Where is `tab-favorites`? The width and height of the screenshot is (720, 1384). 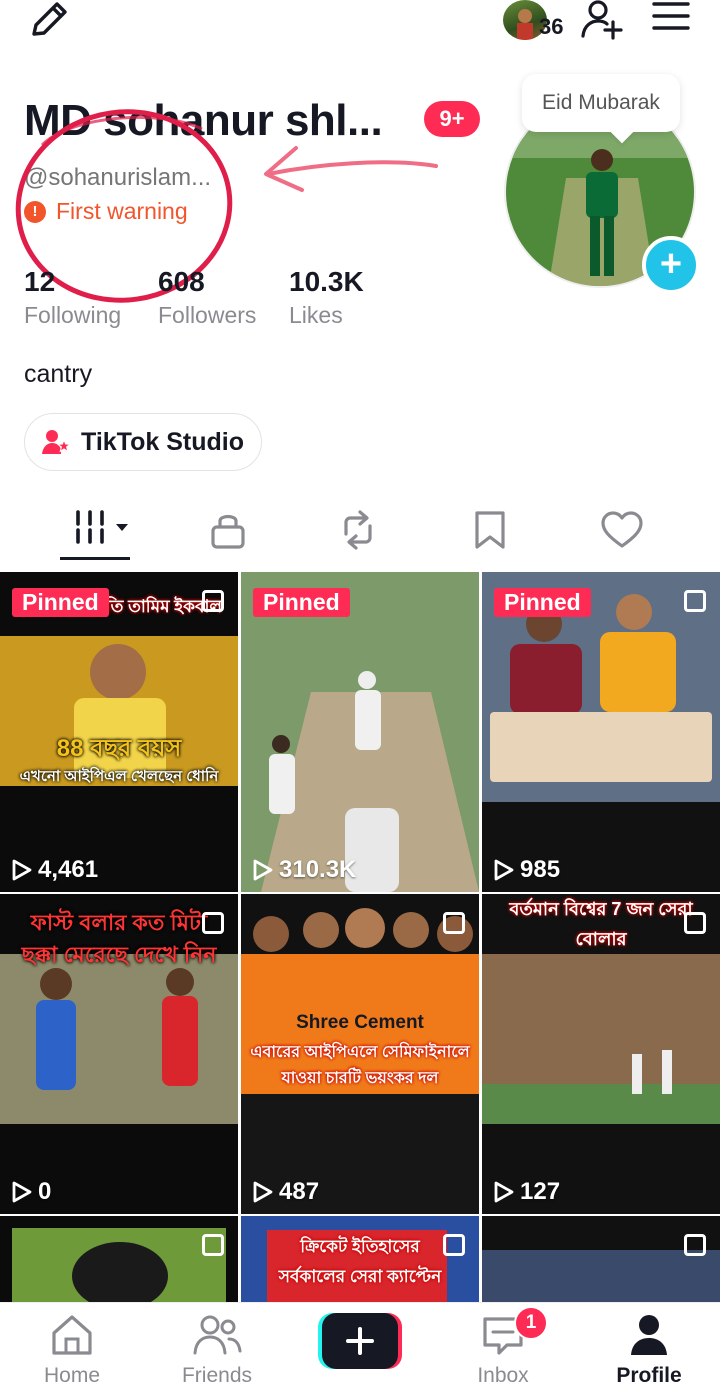
tab-favorites is located at coordinates (490, 530).